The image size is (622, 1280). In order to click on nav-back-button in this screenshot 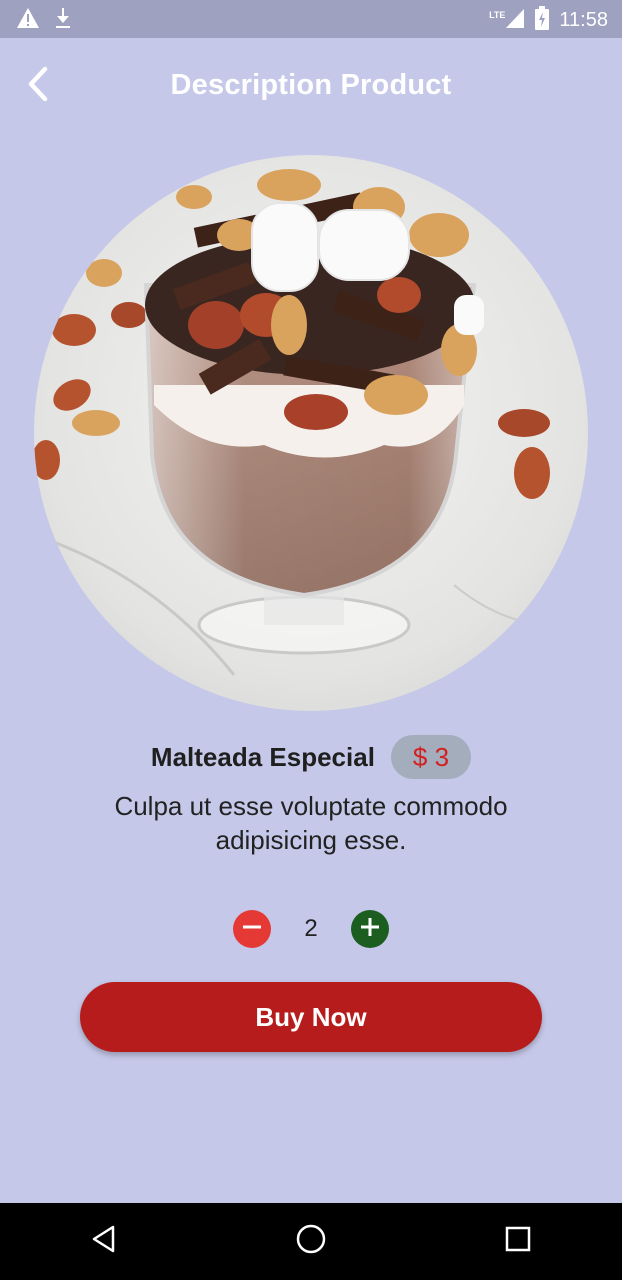, I will do `click(104, 1242)`.